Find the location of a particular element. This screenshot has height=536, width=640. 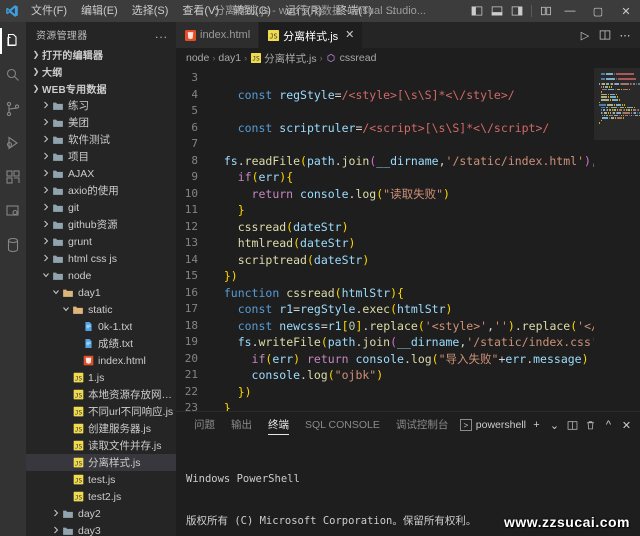

menu-file: 文件(F) is located at coordinates (49, 11).